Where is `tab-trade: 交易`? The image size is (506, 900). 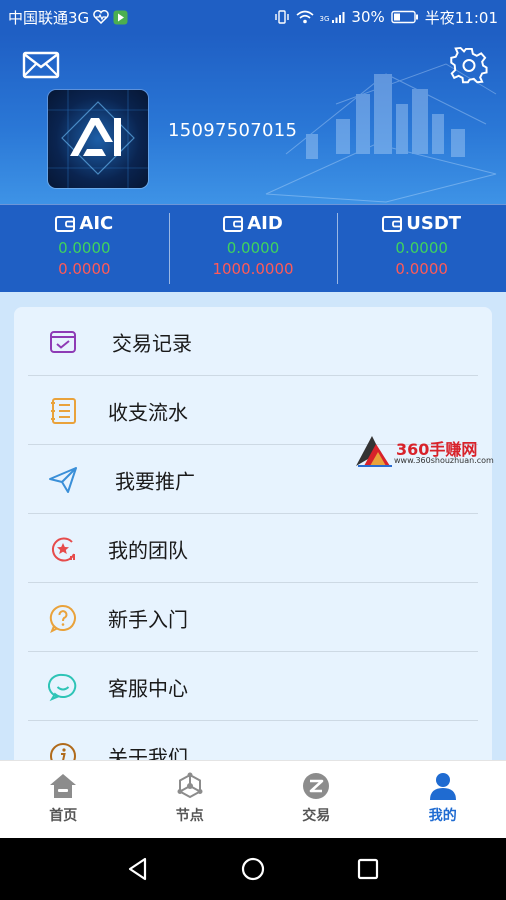
tab-trade: 交易 is located at coordinates (316, 799).